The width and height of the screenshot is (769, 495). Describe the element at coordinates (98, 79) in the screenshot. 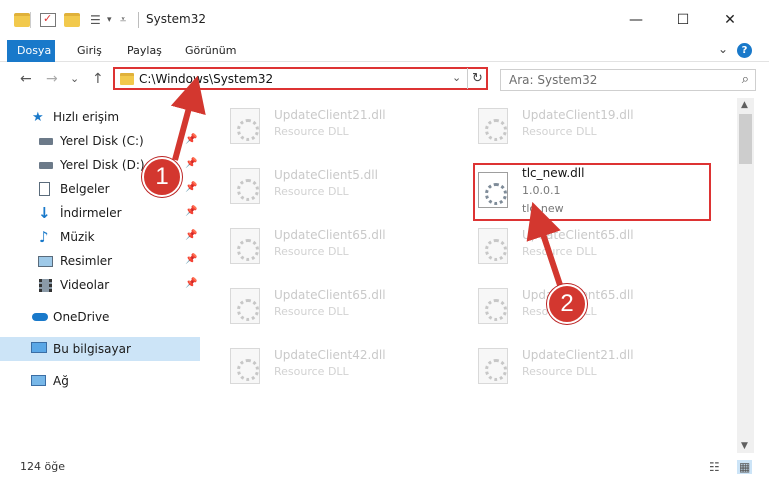

I see `up-button: ↑` at that location.